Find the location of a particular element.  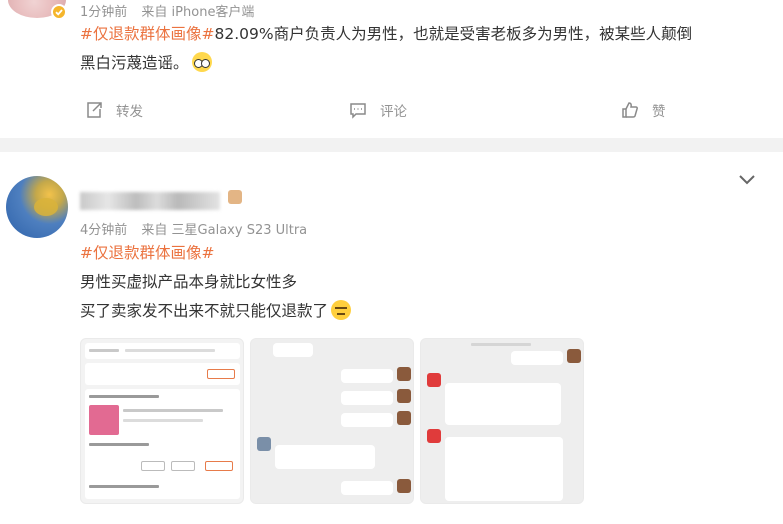

repost-button: 转发 is located at coordinates (113, 110).